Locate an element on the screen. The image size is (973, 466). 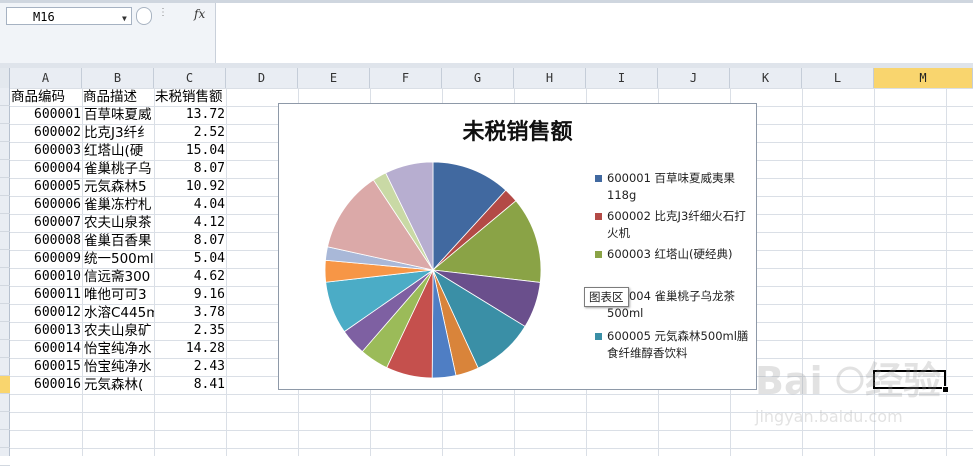
name-box: M16 is located at coordinates (69, 16).